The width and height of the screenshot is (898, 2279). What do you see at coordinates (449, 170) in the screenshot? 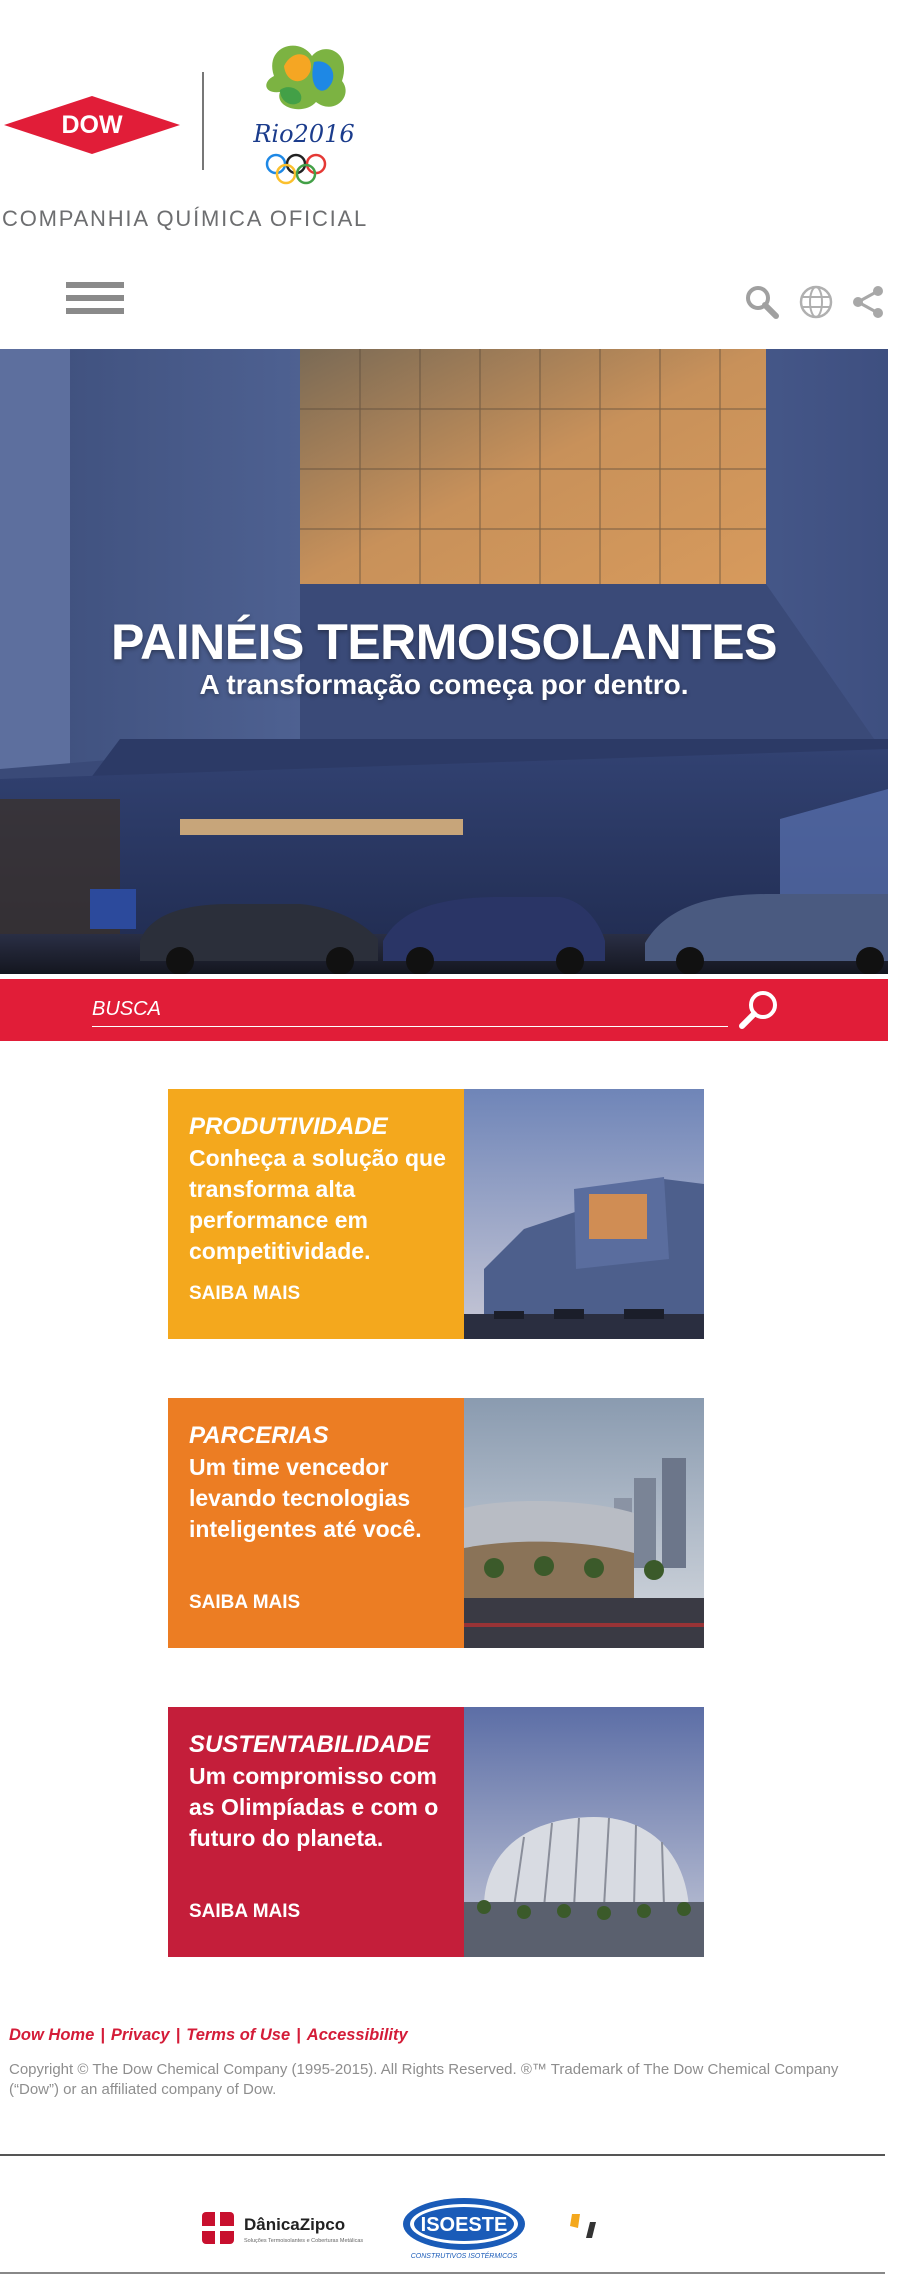
I see `page-header: DOW Rio2016 COMPANHIA QUÍMICA OFICIAL` at bounding box center [449, 170].